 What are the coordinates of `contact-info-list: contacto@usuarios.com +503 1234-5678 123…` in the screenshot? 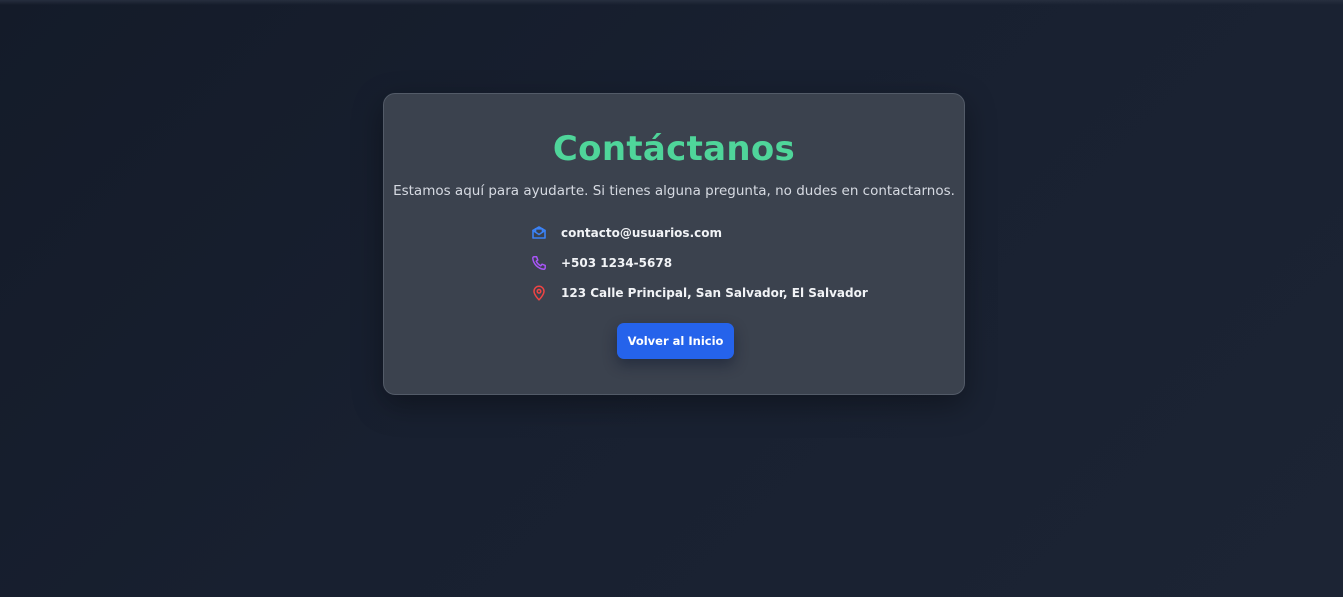 It's located at (699, 263).